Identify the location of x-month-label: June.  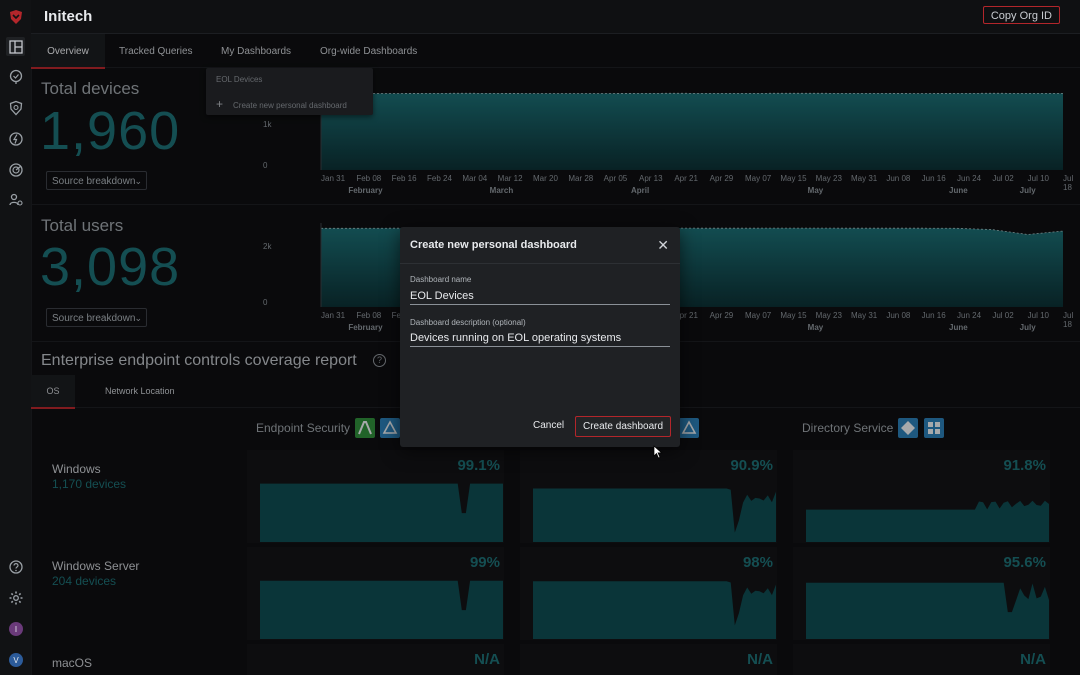
(958, 190).